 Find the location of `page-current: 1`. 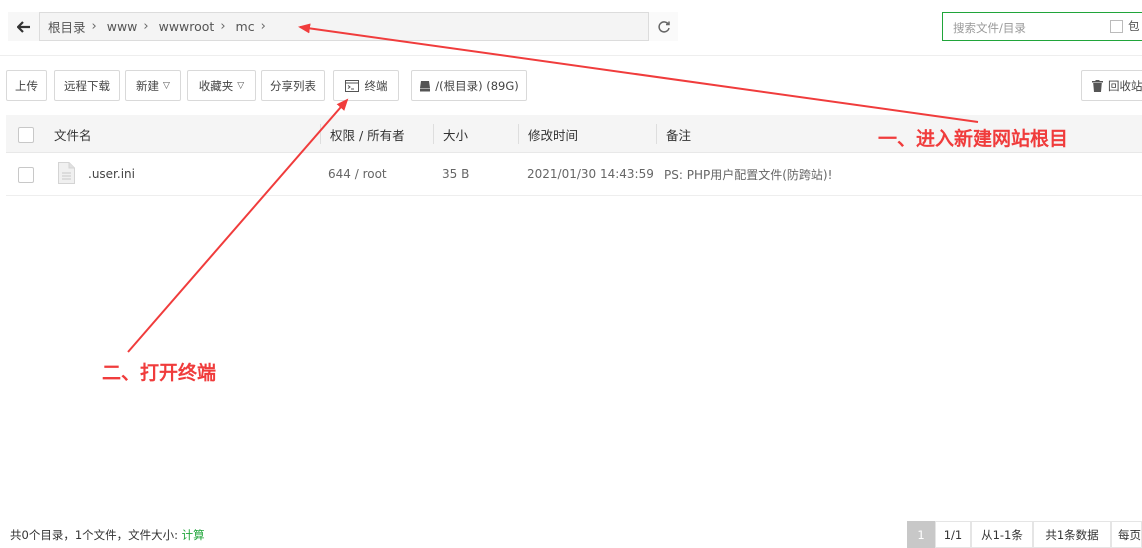

page-current: 1 is located at coordinates (921, 534).